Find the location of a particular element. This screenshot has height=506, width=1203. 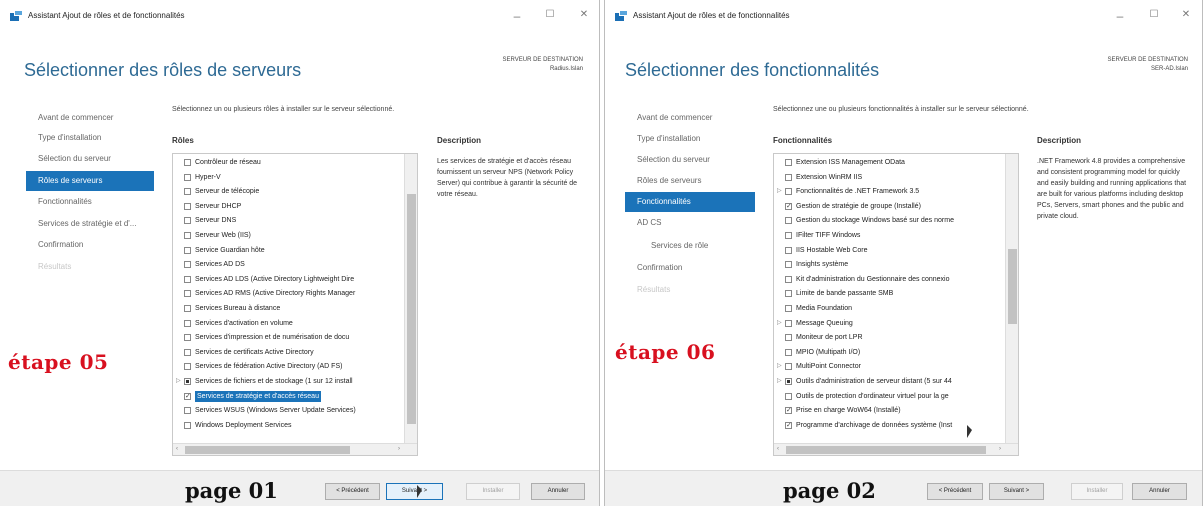

scroll-thumb-horizontal is located at coordinates (267, 450).